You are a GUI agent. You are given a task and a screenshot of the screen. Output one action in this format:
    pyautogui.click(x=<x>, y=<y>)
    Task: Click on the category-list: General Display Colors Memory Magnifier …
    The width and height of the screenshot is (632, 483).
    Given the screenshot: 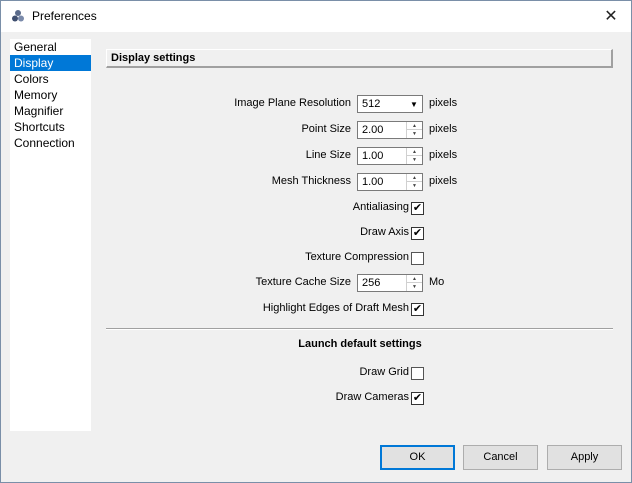 What is the action you would take?
    pyautogui.click(x=50, y=235)
    